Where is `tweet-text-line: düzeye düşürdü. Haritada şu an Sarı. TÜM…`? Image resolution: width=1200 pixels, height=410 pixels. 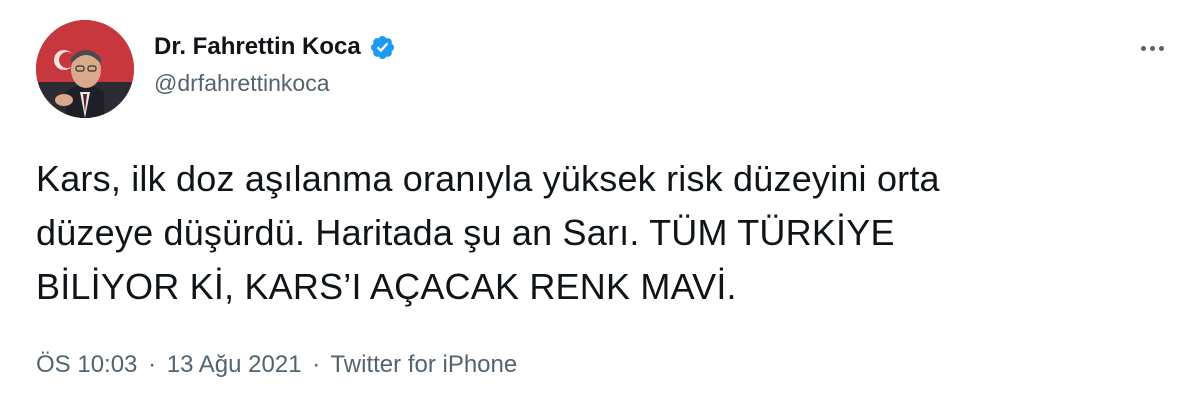 tweet-text-line: düzeye düşürdü. Haritada şu an Sarı. TÜM… is located at coordinates (465, 232).